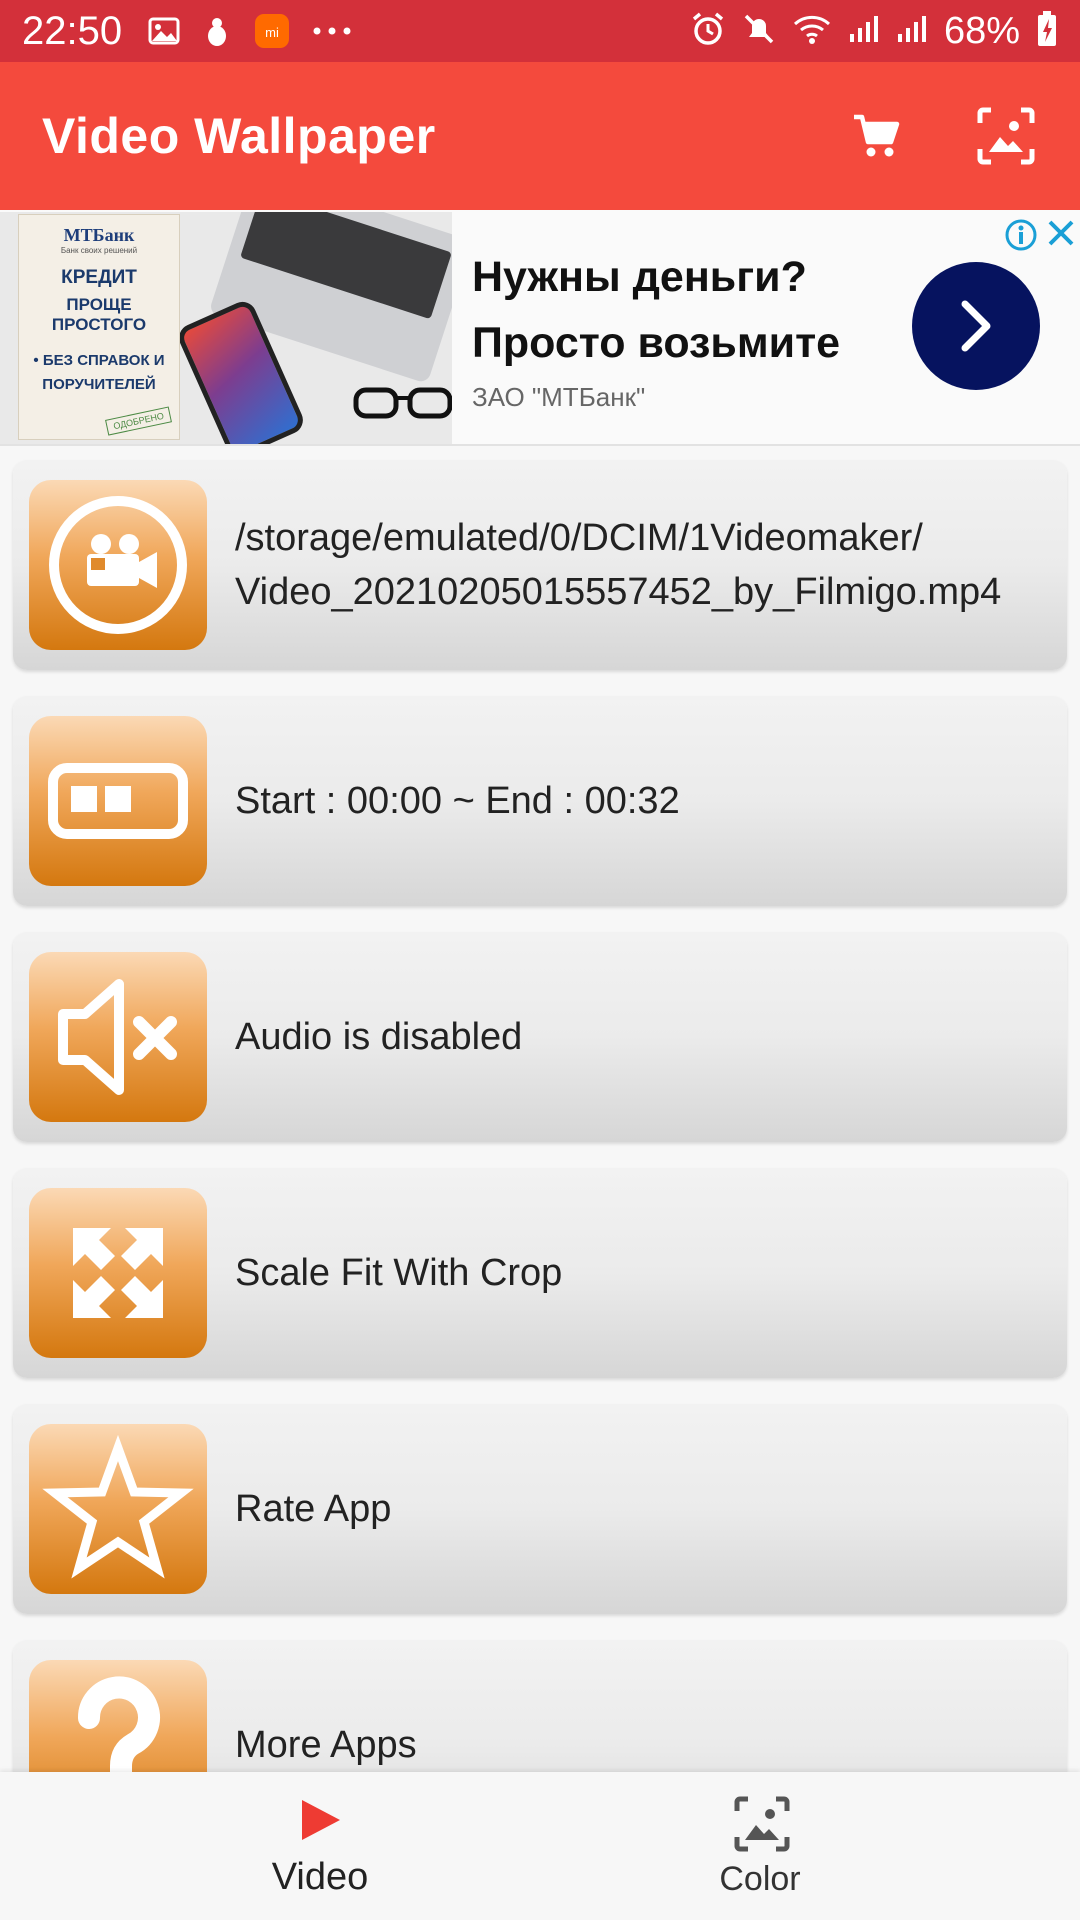 Image resolution: width=1080 pixels, height=1920 pixels. Describe the element at coordinates (399, 1273) in the screenshot. I see `scale-mode-label: Scale Fit With Crop` at that location.